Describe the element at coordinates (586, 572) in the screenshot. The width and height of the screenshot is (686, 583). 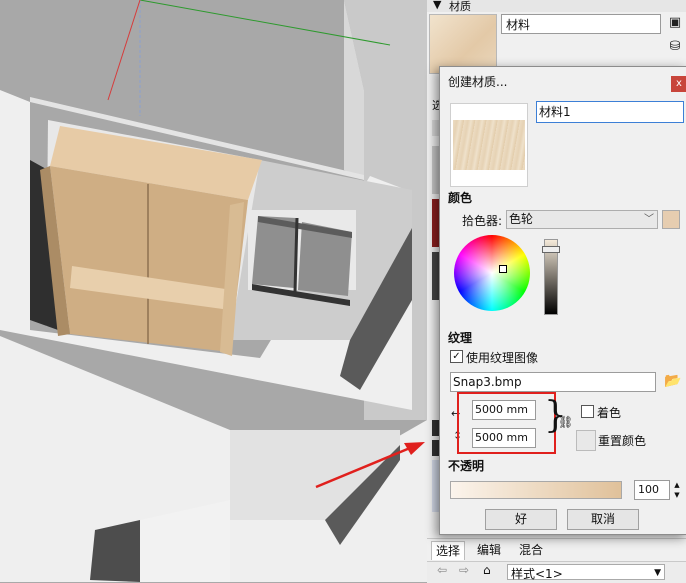
I see `style-select: 样式<1> ▼` at that location.